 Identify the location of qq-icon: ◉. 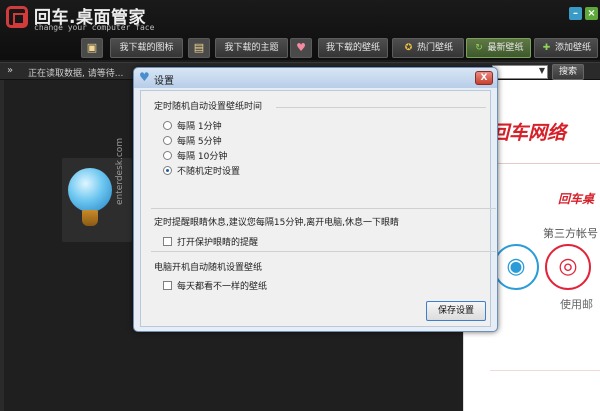
(516, 267).